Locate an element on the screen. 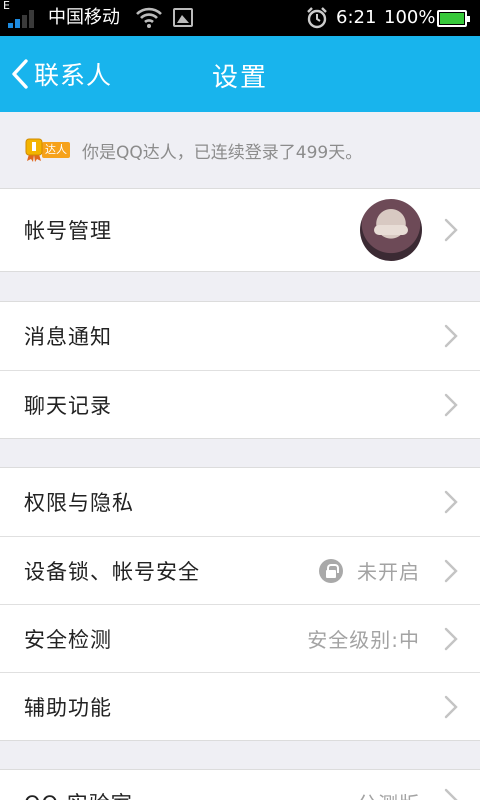  row-label: 消息通知 is located at coordinates (68, 337).